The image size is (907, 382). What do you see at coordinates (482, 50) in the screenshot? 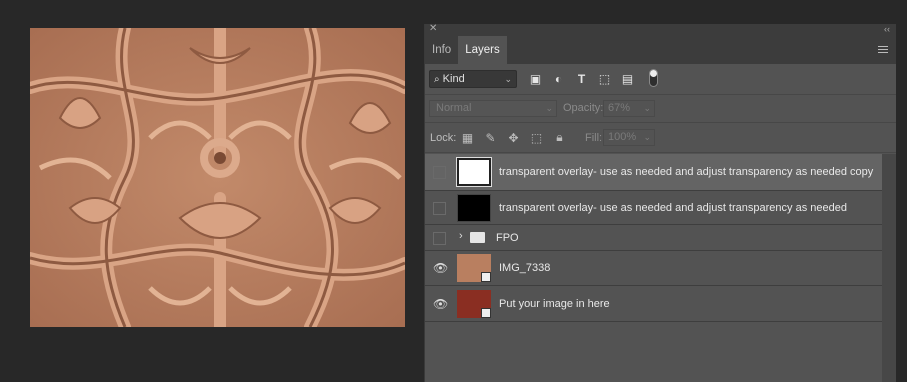
I see `tab-layers: Layers` at bounding box center [482, 50].